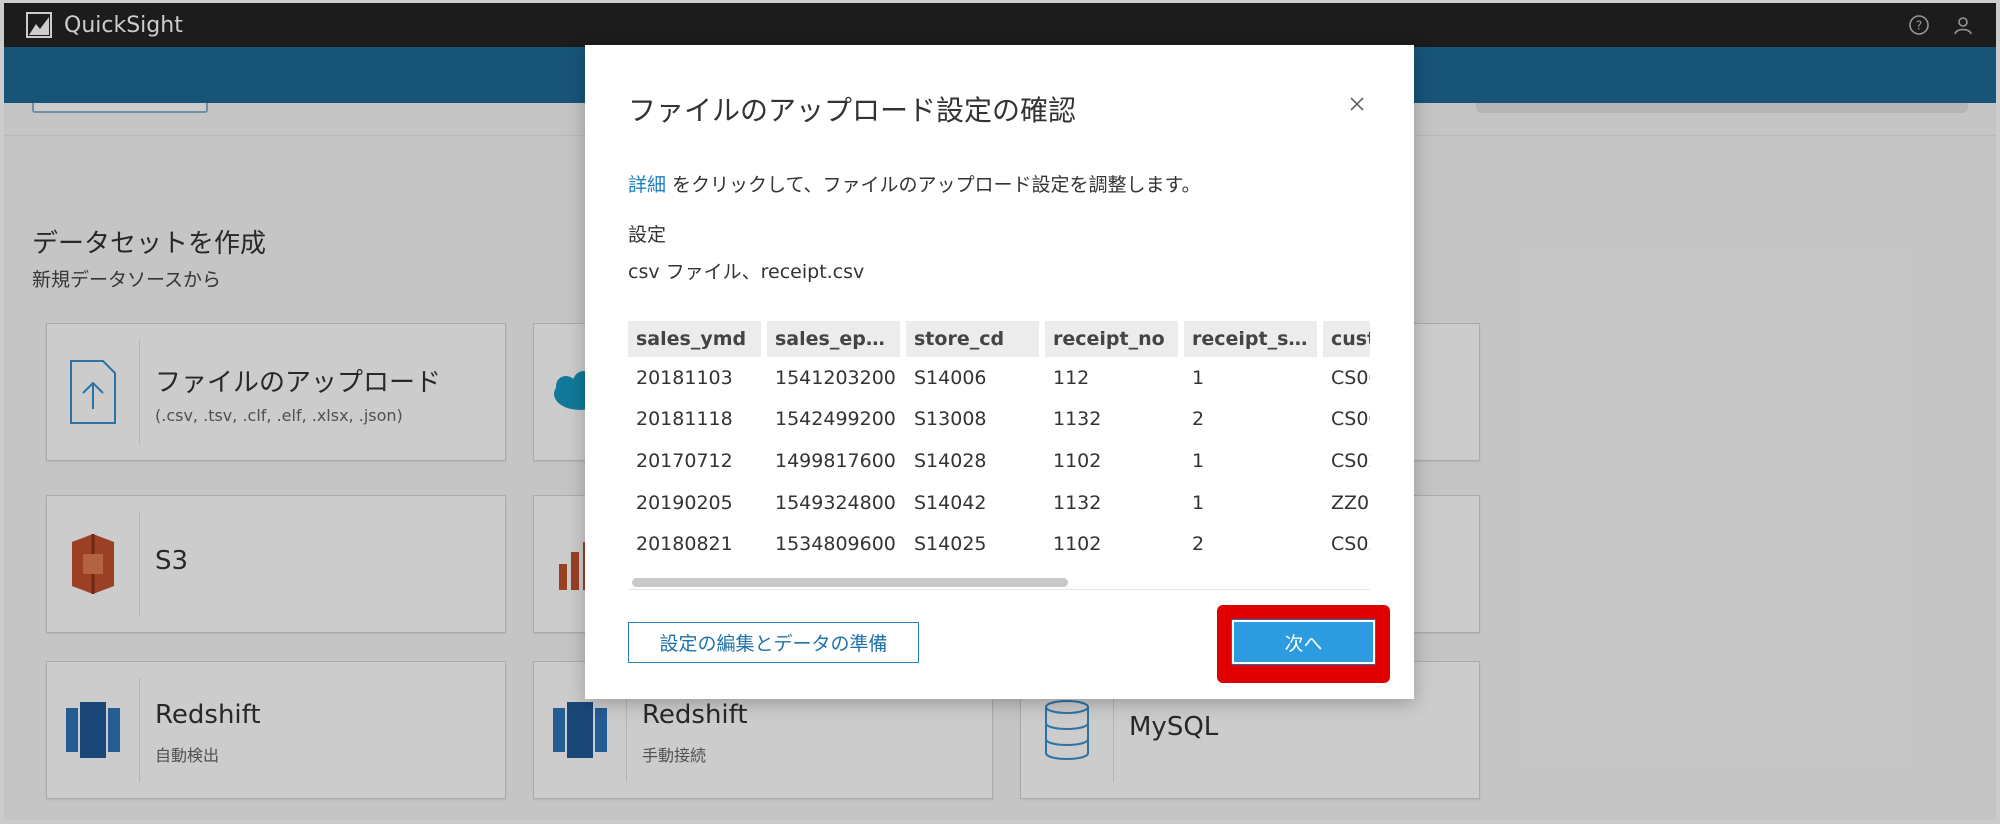  Describe the element at coordinates (1350, 460) in the screenshot. I see `table-cell: CS028` at that location.